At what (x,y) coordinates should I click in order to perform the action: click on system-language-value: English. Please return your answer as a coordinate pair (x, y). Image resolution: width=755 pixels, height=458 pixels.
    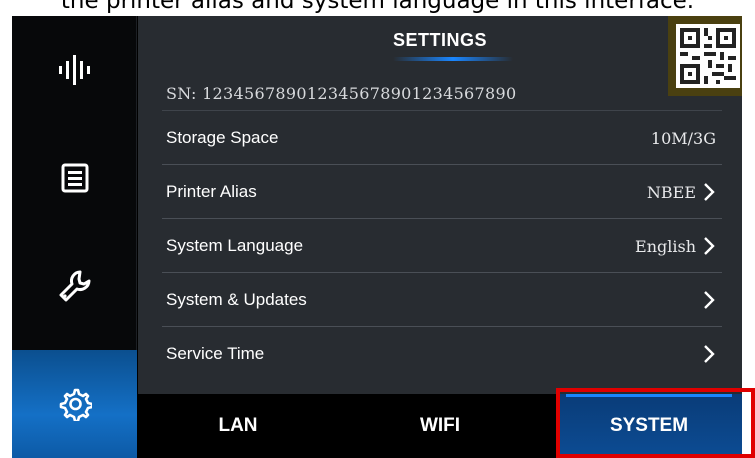
    Looking at the image, I should click on (665, 246).